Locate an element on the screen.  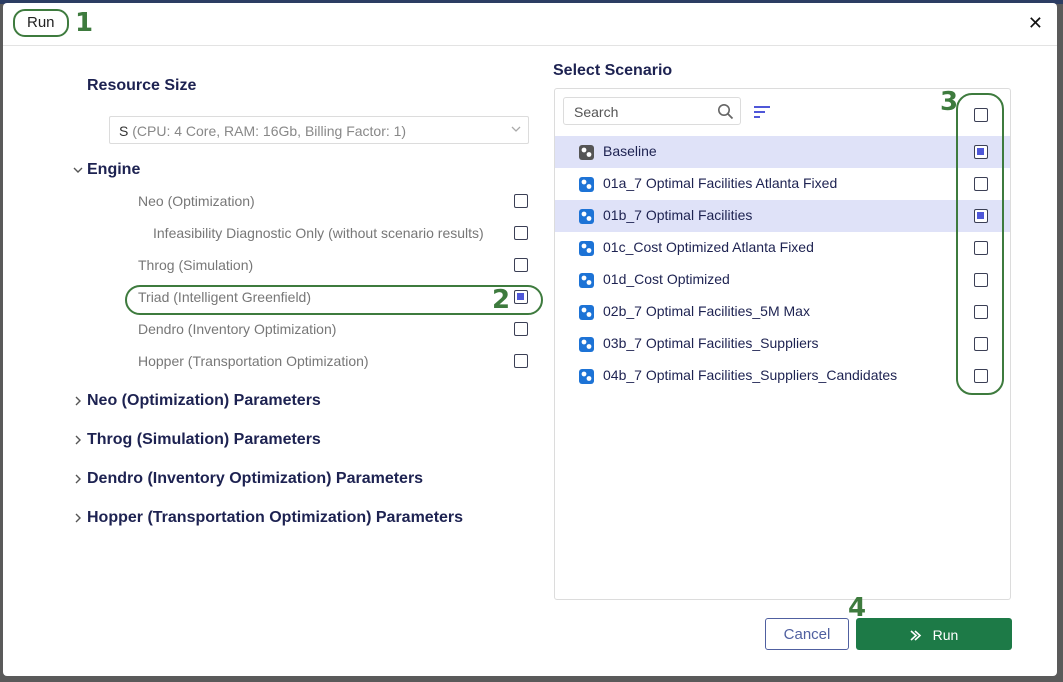
dialog-header: Run 1 ✕ is located at coordinates (530, 24).